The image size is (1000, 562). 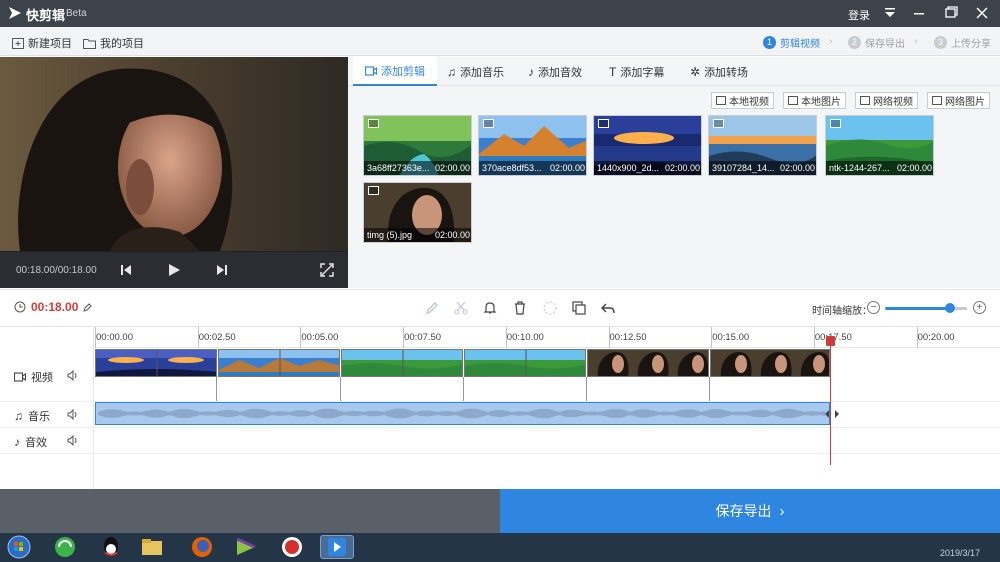 I want to click on delete-icon, so click(x=520, y=308).